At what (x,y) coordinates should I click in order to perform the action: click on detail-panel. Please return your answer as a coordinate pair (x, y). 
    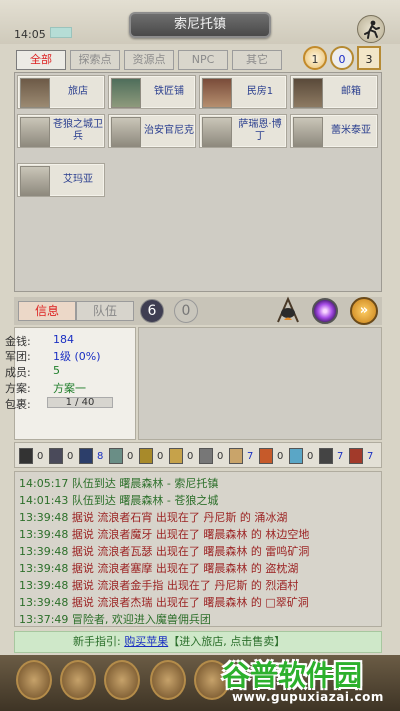
    Looking at the image, I should click on (260, 383).